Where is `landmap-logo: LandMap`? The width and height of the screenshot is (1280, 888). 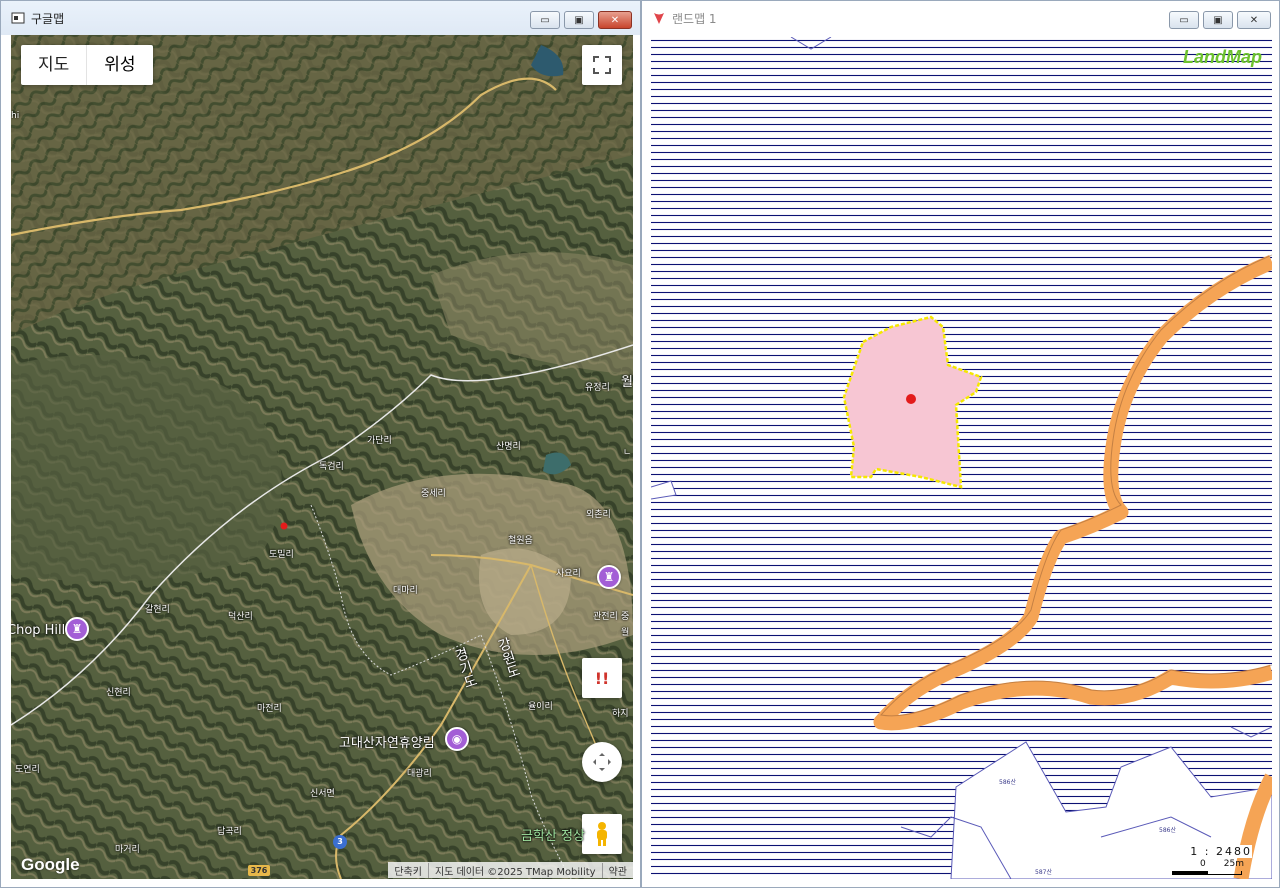
landmap-logo: LandMap is located at coordinates (1222, 57).